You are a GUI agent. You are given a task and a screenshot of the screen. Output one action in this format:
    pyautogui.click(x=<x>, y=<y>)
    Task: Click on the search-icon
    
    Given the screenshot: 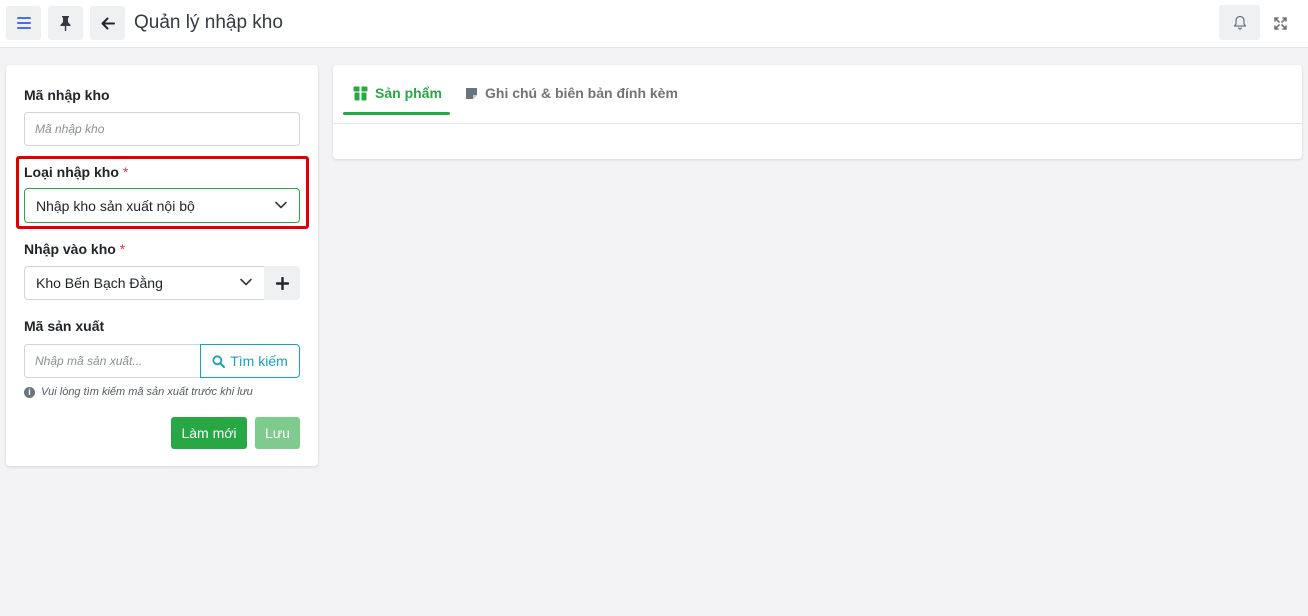 What is the action you would take?
    pyautogui.click(x=219, y=361)
    